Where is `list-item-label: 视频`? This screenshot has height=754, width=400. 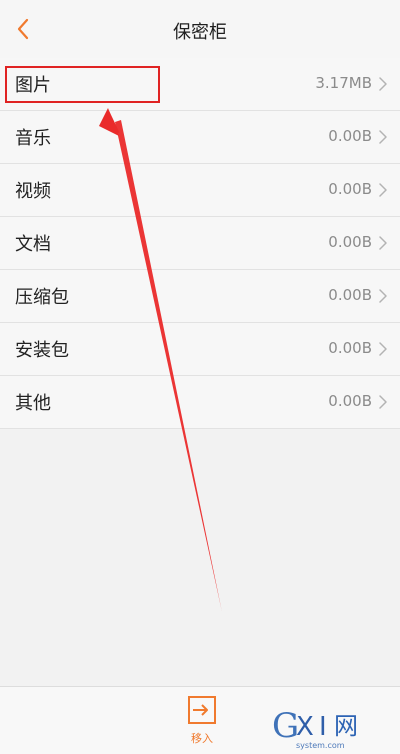 list-item-label: 视频 is located at coordinates (33, 191).